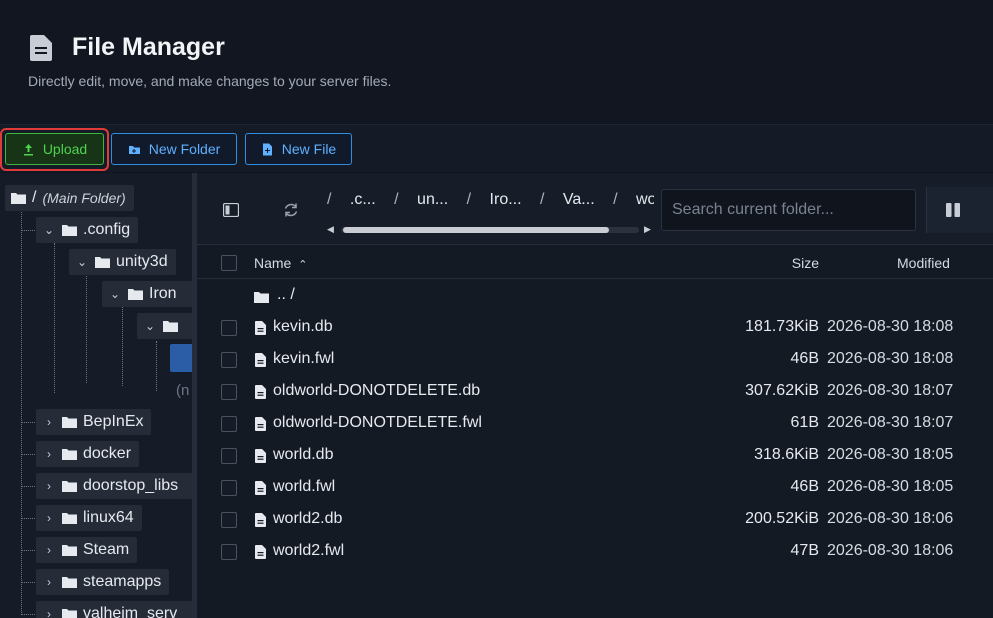 This screenshot has height=618, width=993. I want to click on file-name: kevin.db, so click(303, 327).